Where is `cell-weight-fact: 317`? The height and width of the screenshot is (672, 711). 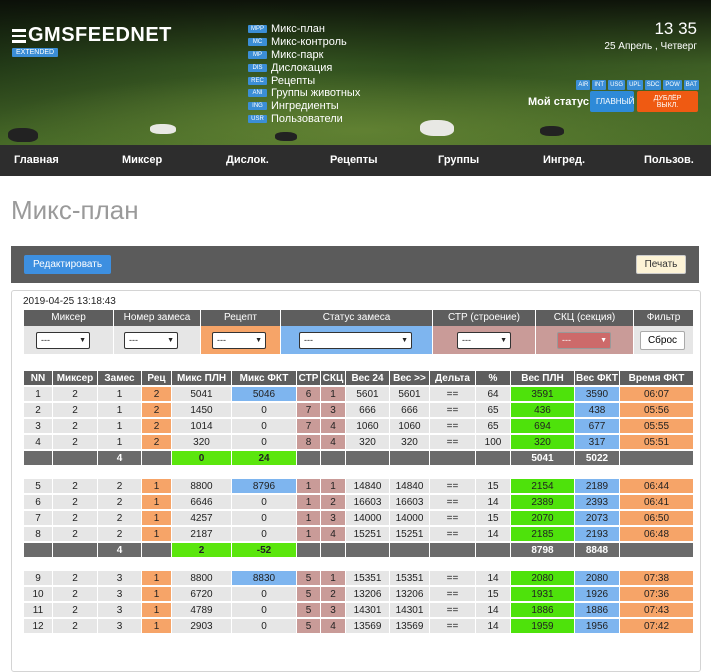 cell-weight-fact: 317 is located at coordinates (597, 442).